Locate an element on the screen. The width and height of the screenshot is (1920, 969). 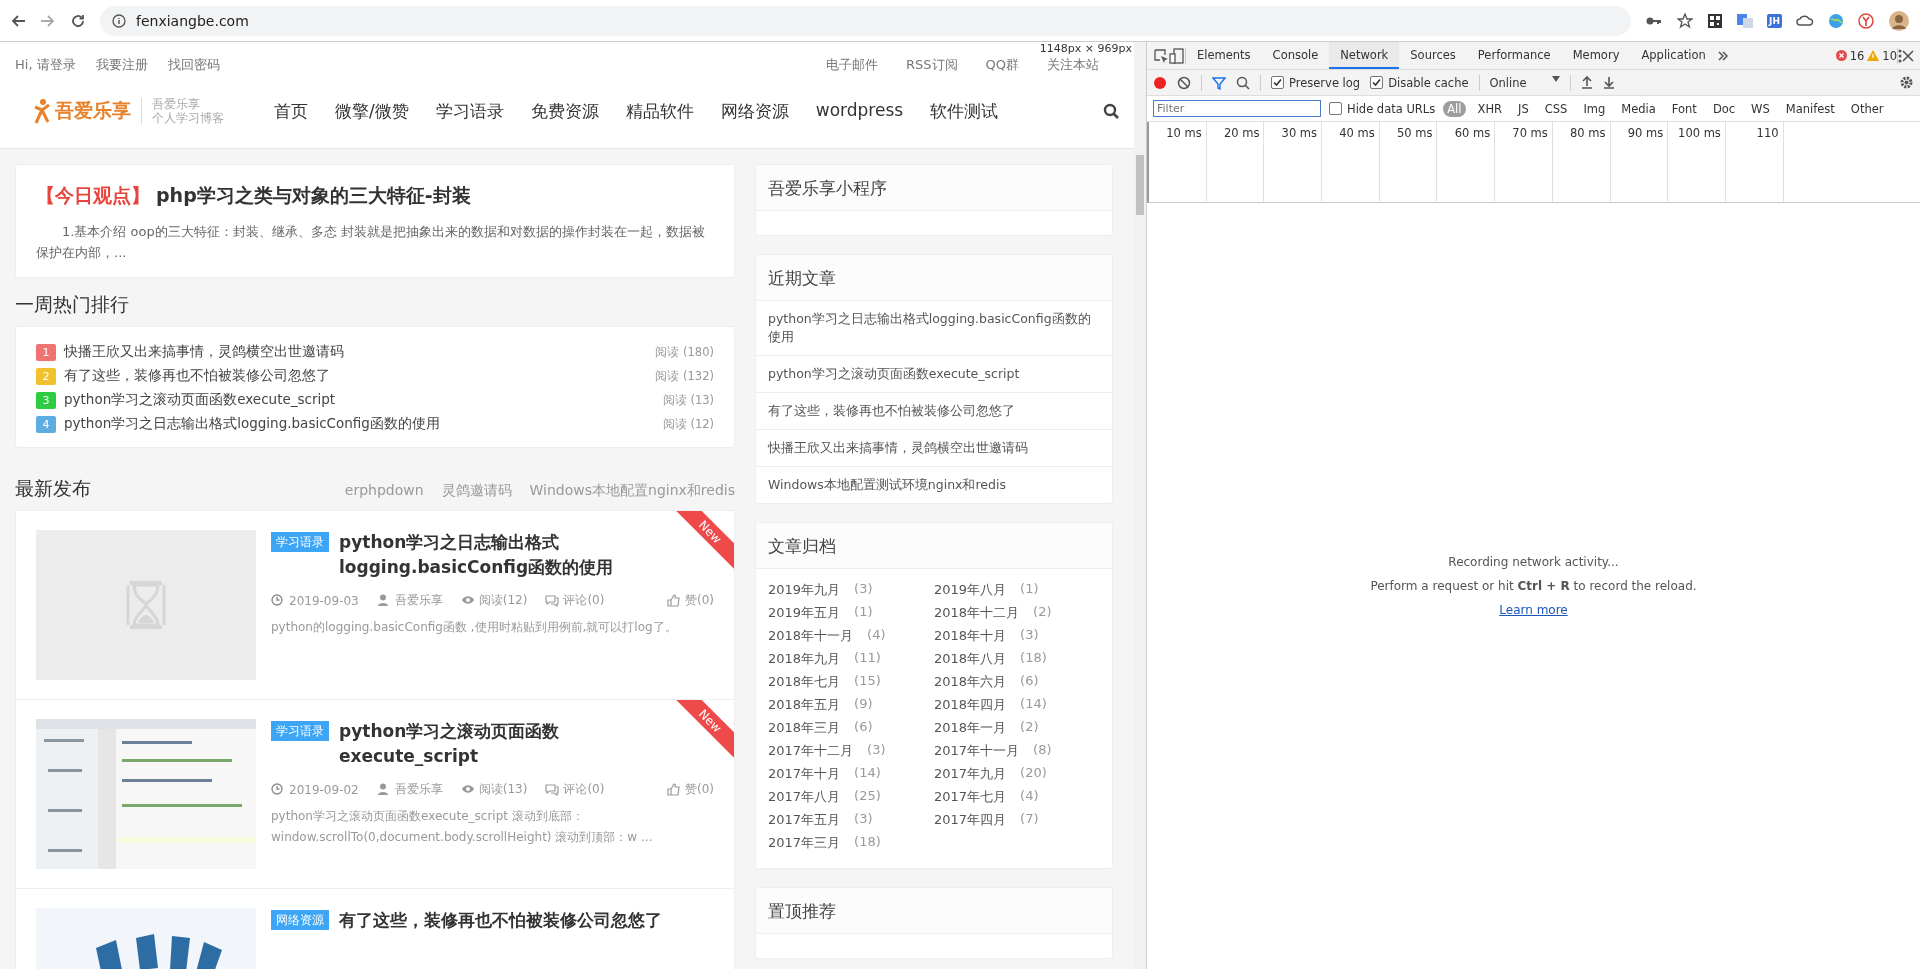
nav-link: 免费资源 is located at coordinates (564, 111).